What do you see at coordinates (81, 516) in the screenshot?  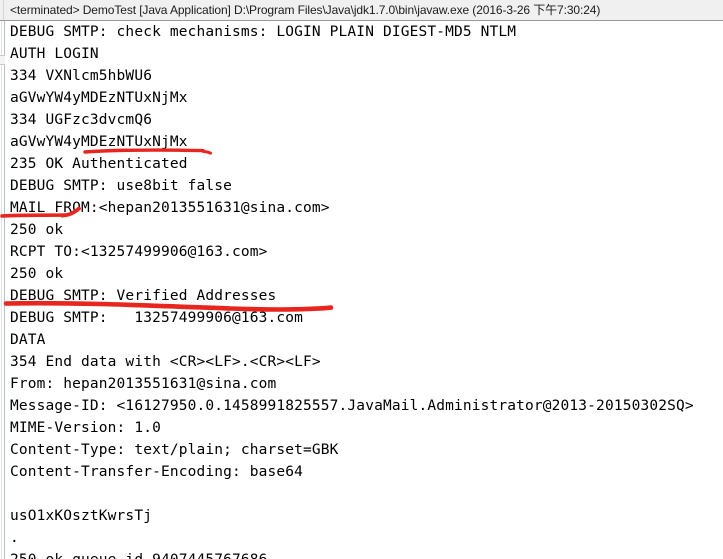 I see `console-line: usO1xKOsztKwrsTj` at bounding box center [81, 516].